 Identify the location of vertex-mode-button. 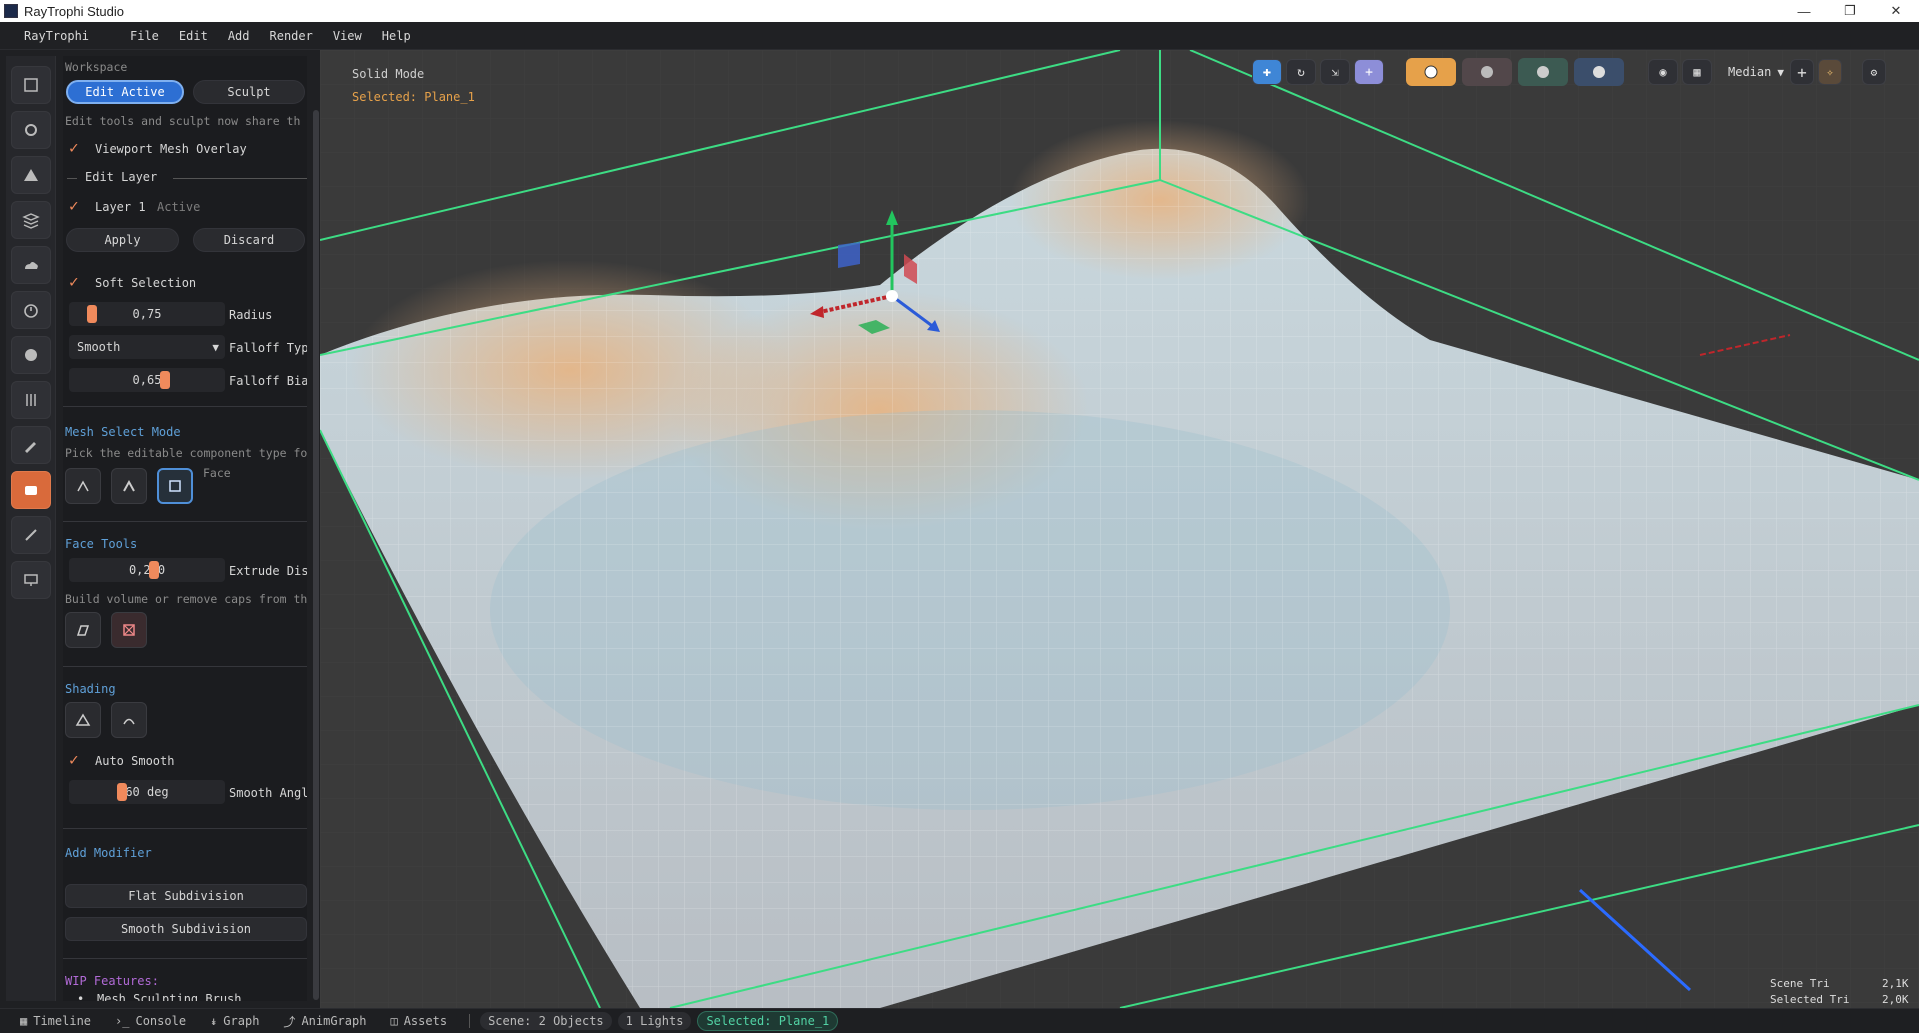
(83, 486).